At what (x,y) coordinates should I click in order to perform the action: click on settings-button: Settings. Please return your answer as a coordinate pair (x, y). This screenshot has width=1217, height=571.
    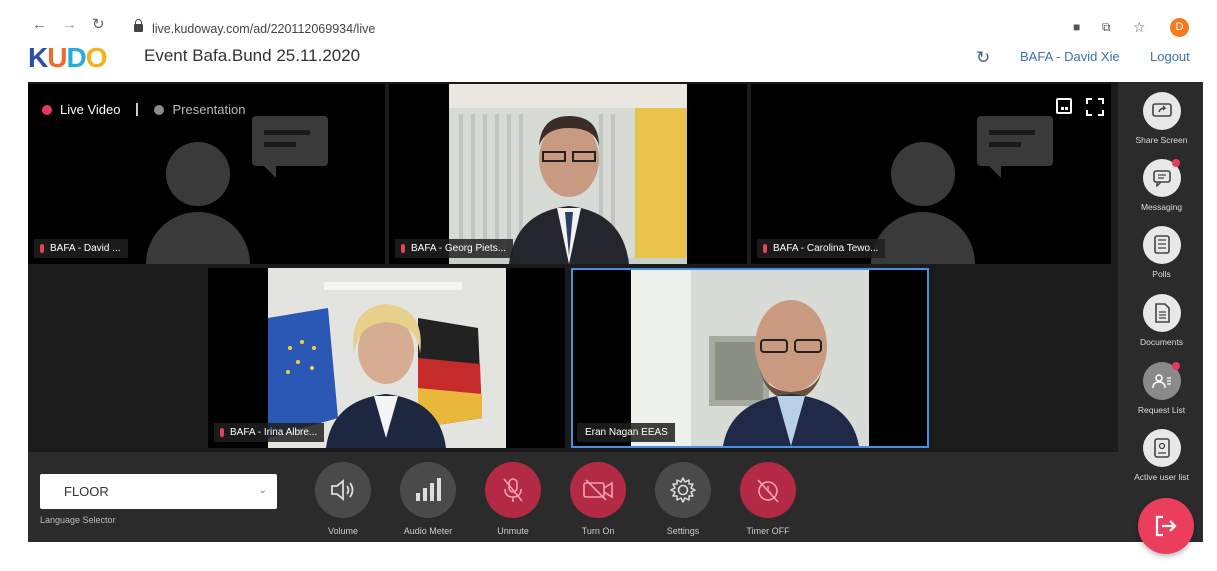
    Looking at the image, I should click on (683, 499).